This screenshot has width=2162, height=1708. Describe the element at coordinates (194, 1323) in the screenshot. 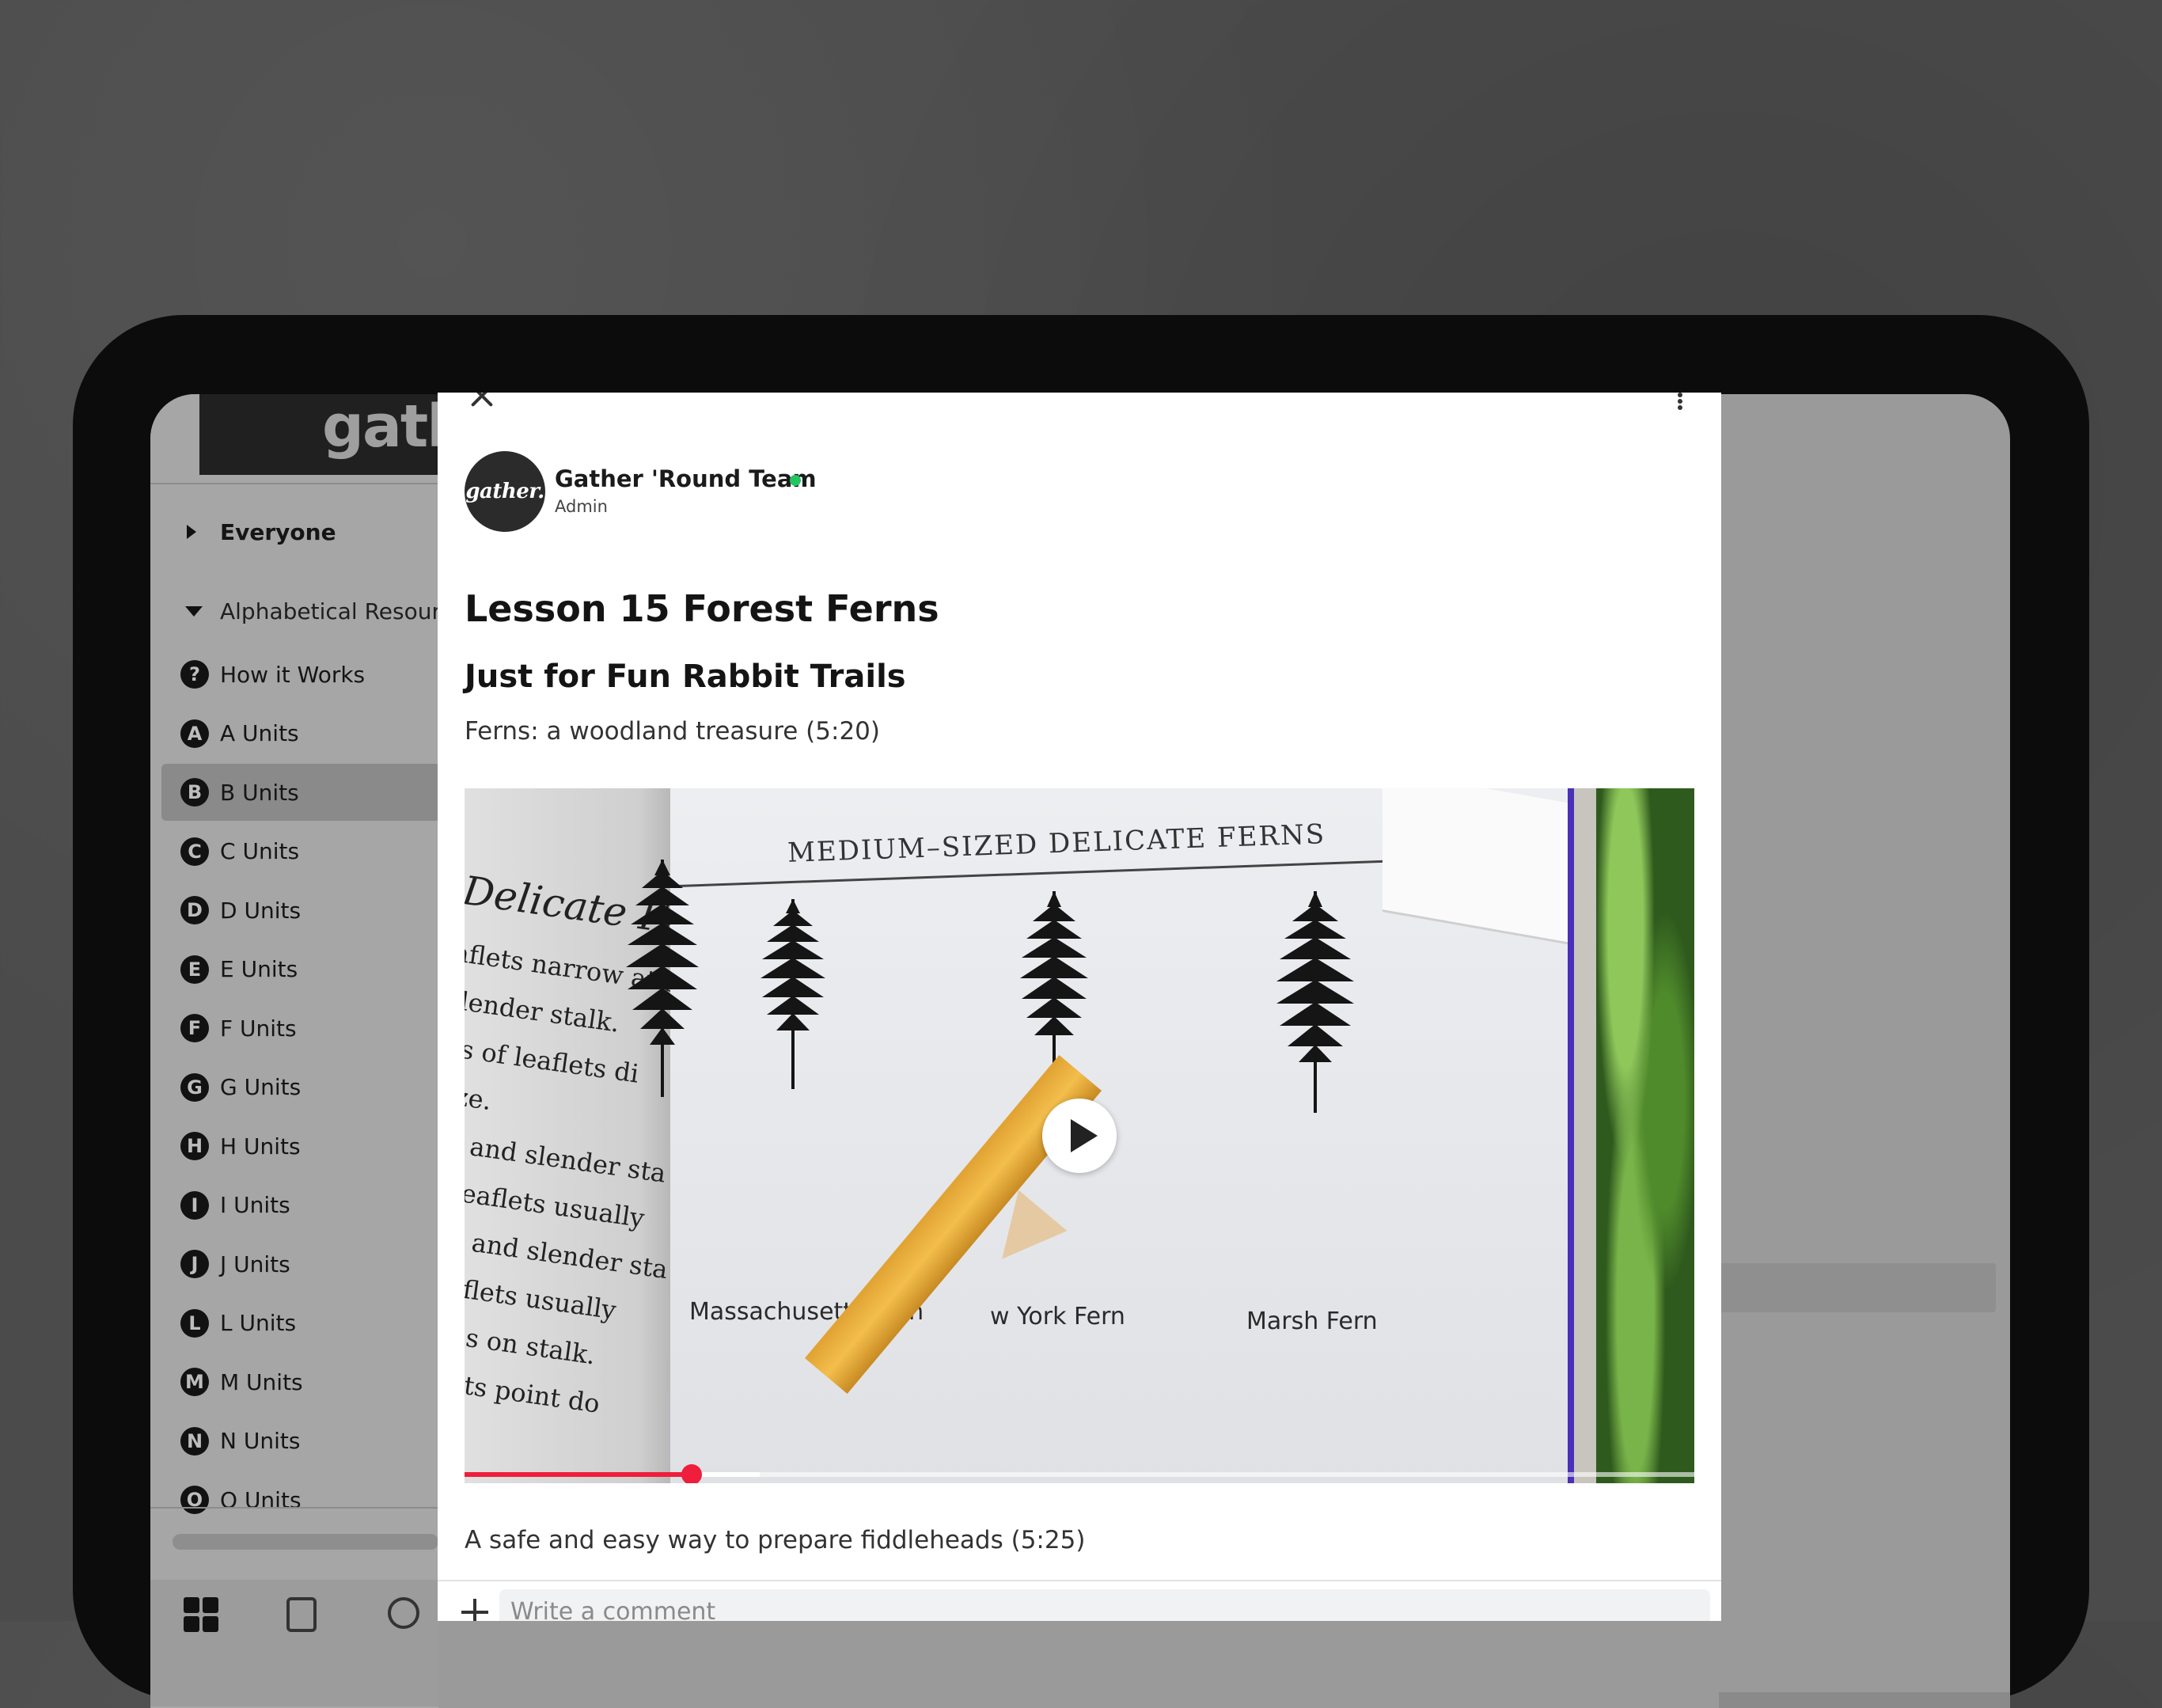

I see `letter-badge-icon: L` at that location.